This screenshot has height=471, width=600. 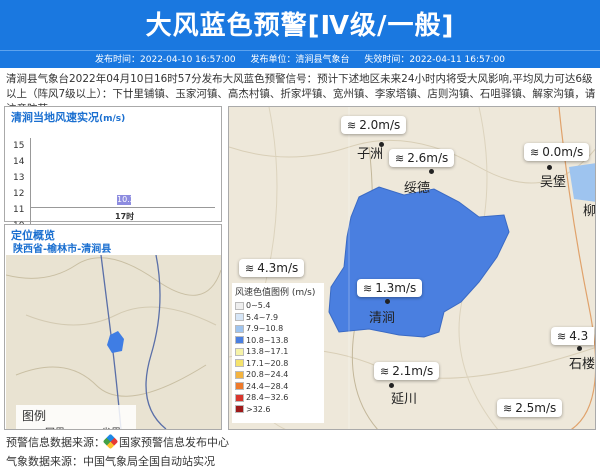 What do you see at coordinates (76, 426) in the screenshot?
I see `legend-items: 国界 省界` at bounding box center [76, 426].